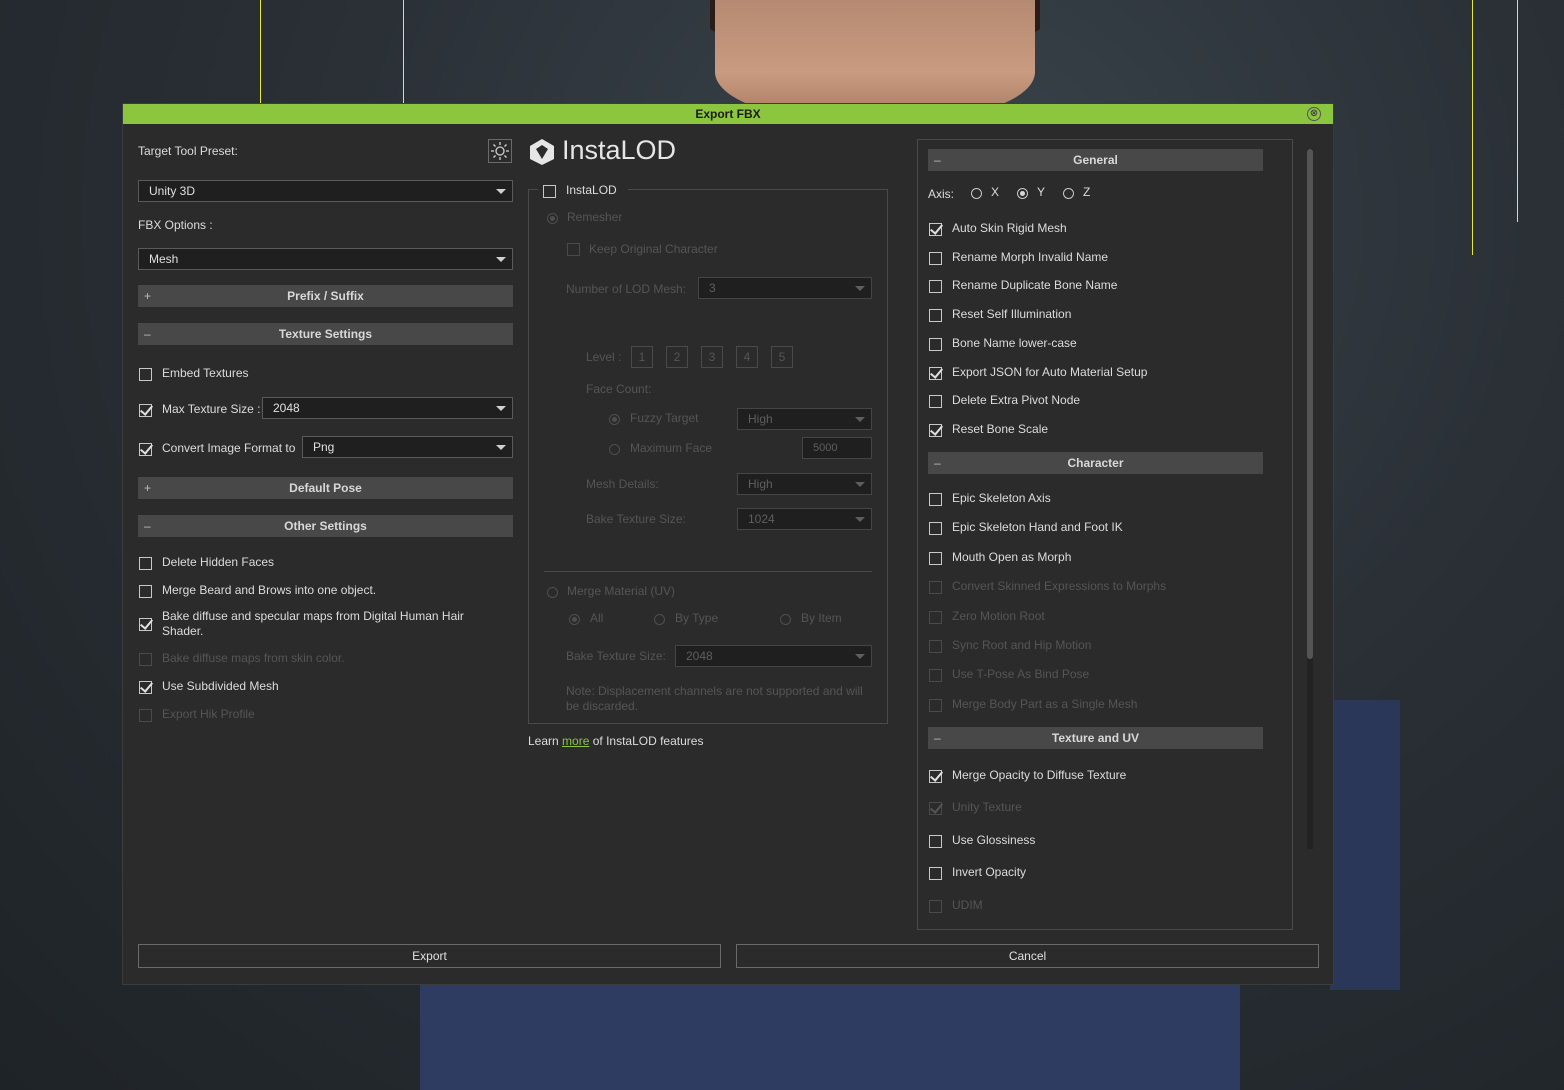 The image size is (1564, 1090). What do you see at coordinates (1012, 557) in the screenshot?
I see `mouth-open-as-morph-label: Mouth Open as Morph` at bounding box center [1012, 557].